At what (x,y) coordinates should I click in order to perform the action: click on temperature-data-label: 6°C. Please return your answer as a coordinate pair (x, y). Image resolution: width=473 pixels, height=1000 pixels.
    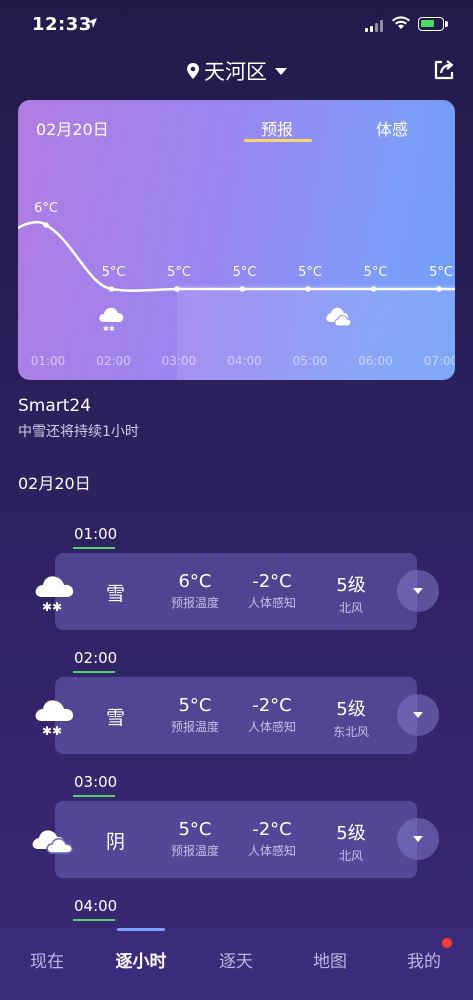
    Looking at the image, I should click on (46, 208).